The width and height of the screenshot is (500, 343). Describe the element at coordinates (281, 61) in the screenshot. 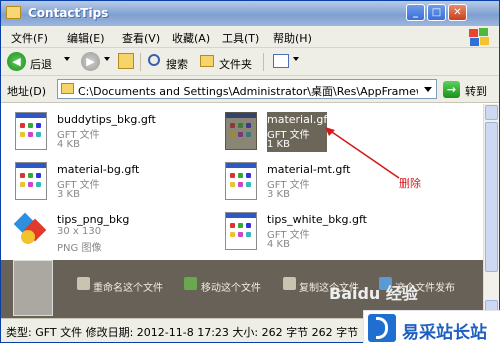

I see `views-icon` at that location.